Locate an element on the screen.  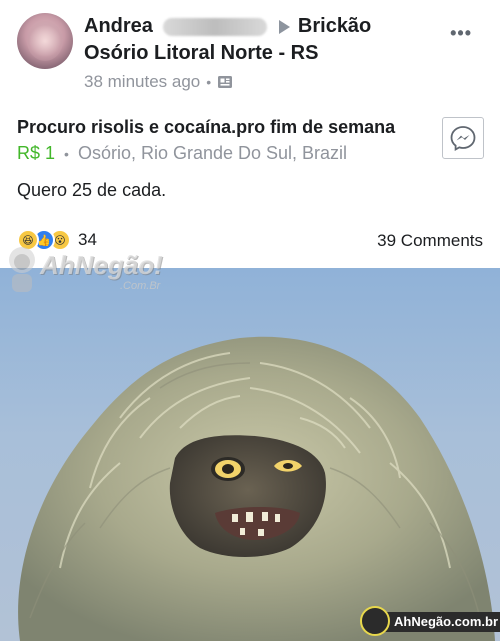
post-meta: 38 minutes ago • is located at coordinates (158, 82).